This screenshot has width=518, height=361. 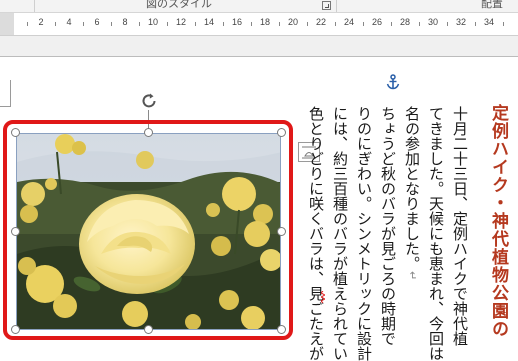 What do you see at coordinates (492, 5) in the screenshot?
I see `arrange-group-label: 配置` at bounding box center [492, 5].